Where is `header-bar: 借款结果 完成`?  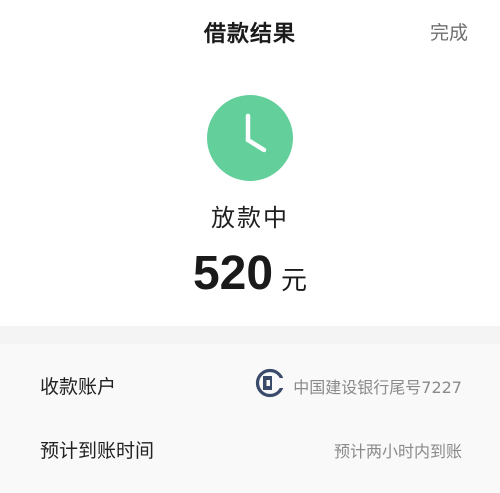 header-bar: 借款结果 完成 is located at coordinates (250, 32).